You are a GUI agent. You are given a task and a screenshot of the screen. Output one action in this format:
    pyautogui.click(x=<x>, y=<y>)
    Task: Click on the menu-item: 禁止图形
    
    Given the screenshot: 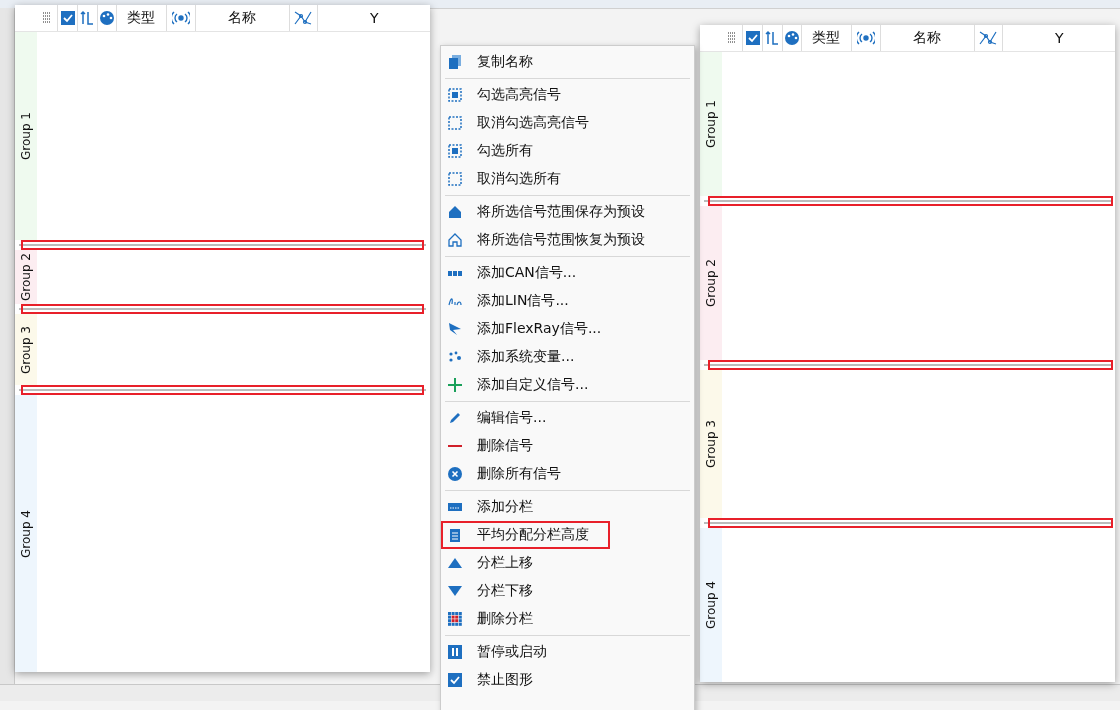 What is the action you would take?
    pyautogui.click(x=567, y=680)
    